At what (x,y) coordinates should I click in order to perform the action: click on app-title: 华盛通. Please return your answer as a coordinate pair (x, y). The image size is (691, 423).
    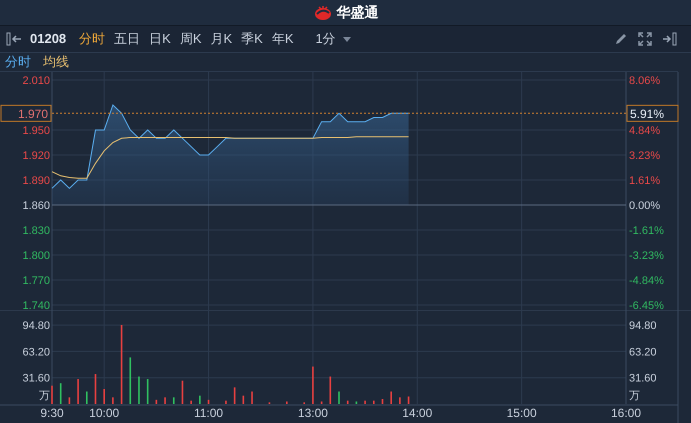
    Looking at the image, I should click on (357, 12).